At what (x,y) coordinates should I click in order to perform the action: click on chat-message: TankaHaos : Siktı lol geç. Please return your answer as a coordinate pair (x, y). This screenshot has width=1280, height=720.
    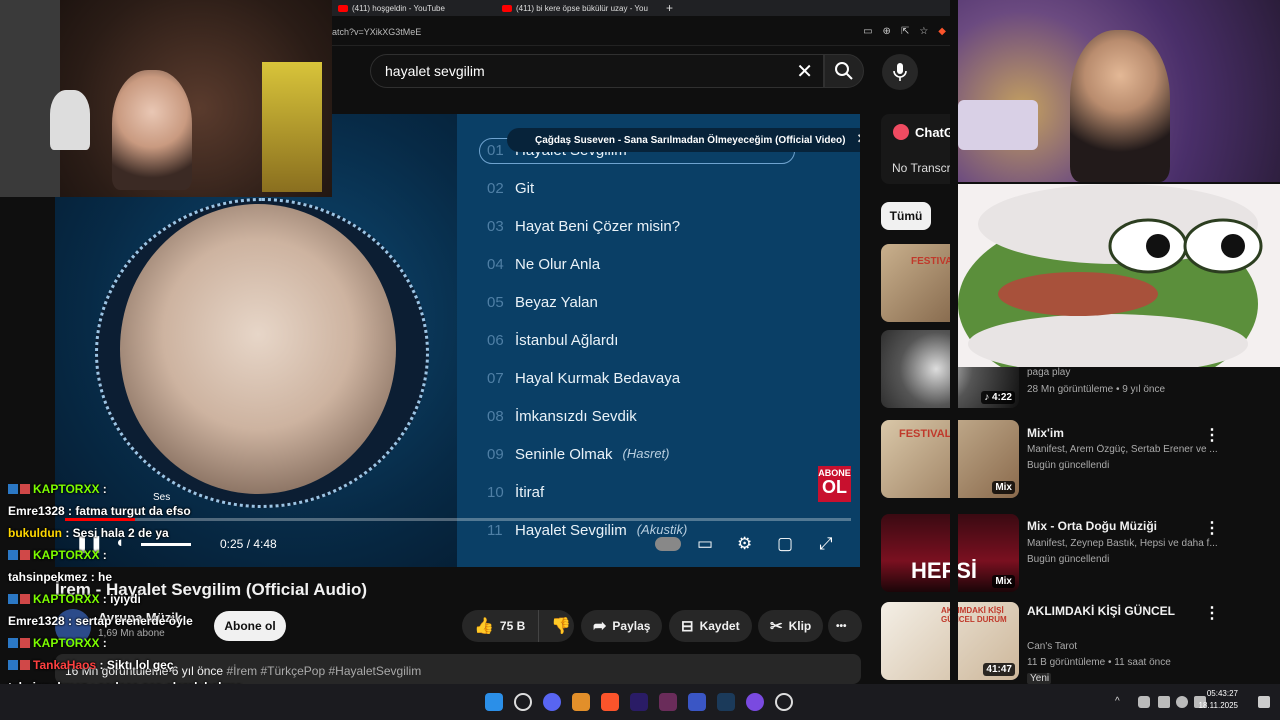
    Looking at the image, I should click on (91, 665).